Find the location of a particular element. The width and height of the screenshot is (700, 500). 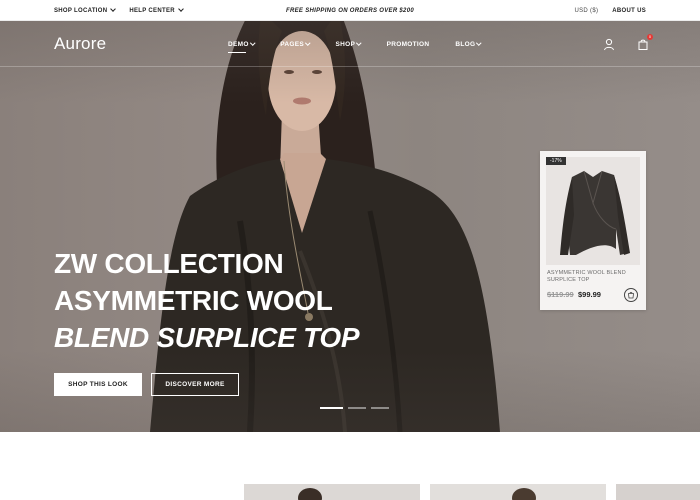

help-center-label: HELP CENTER is located at coordinates (152, 10).